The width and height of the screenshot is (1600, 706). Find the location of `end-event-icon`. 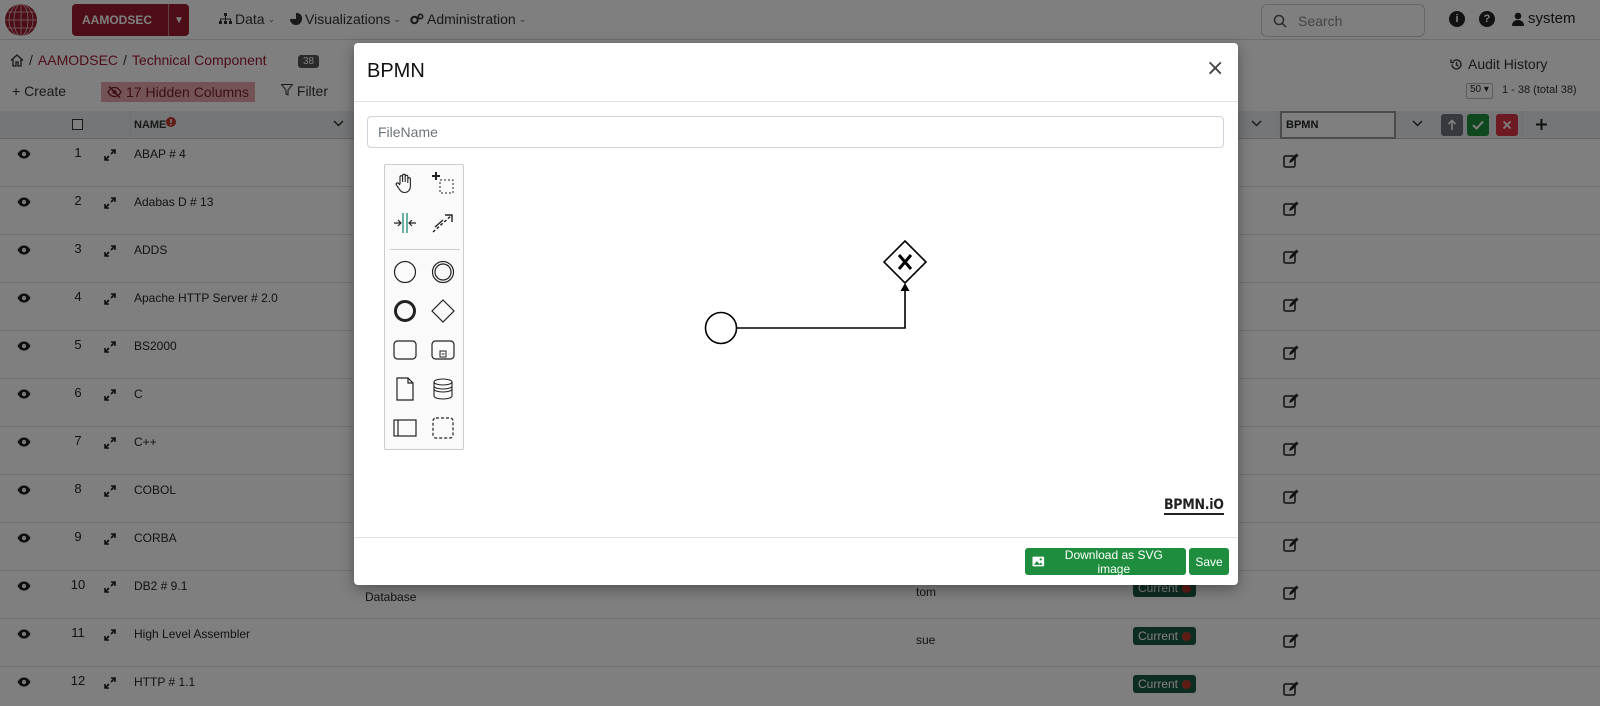

end-event-icon is located at coordinates (405, 311).